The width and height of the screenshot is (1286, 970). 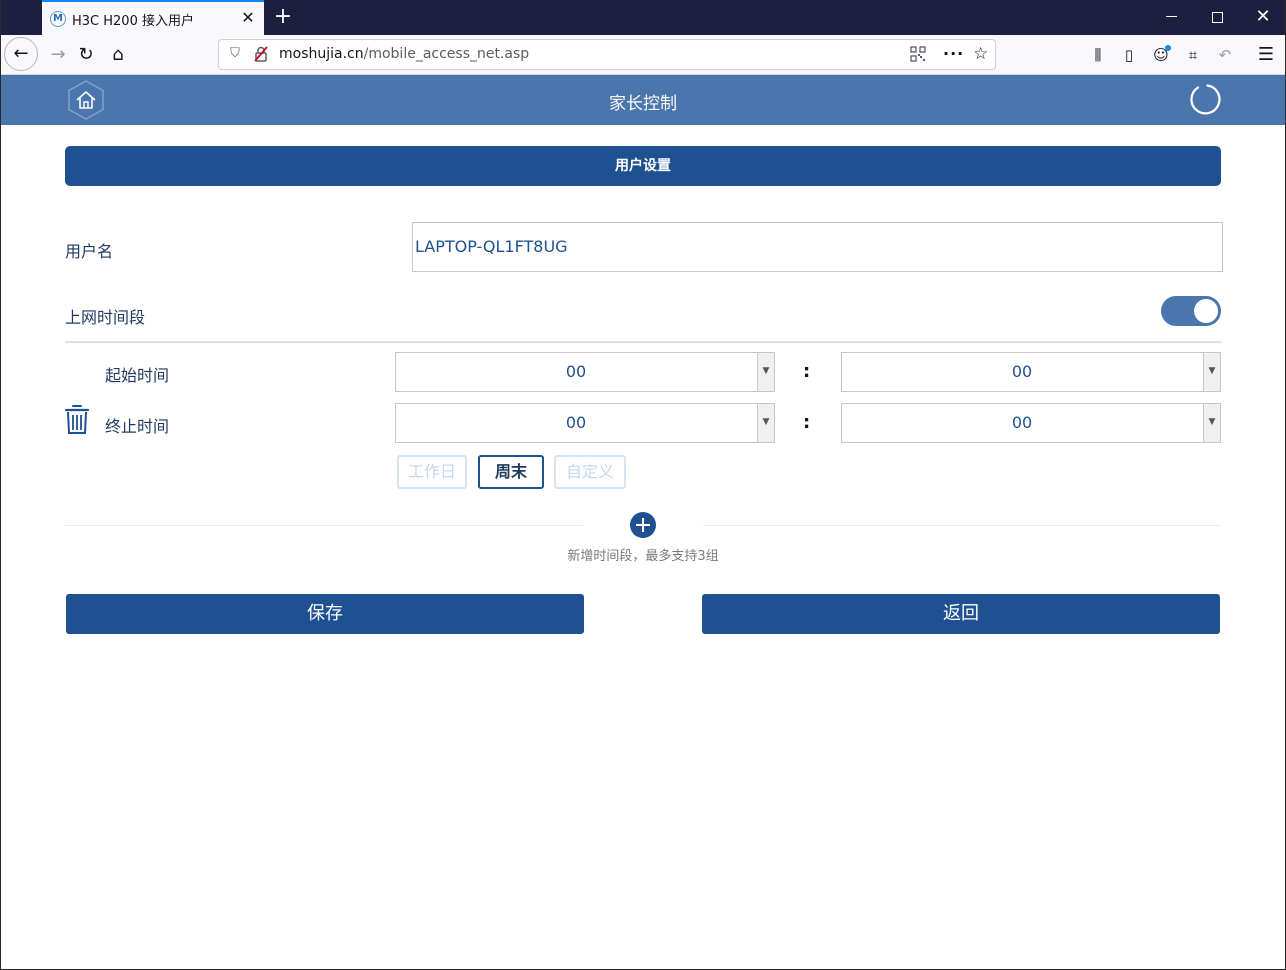 What do you see at coordinates (58, 19) in the screenshot?
I see `site-favicon-icon: M` at bounding box center [58, 19].